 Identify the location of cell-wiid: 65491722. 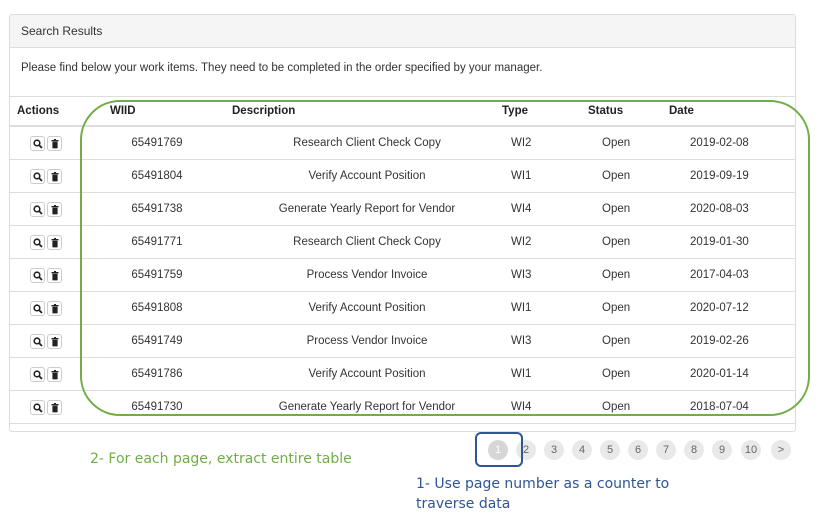
(157, 427).